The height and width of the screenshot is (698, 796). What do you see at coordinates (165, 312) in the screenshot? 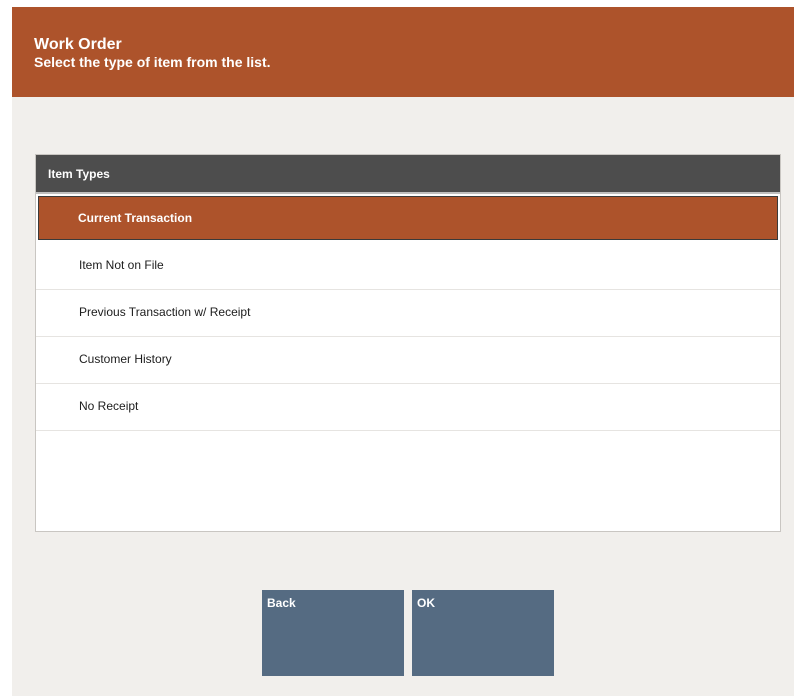
I see `list-item-label: Previous Transaction w/ Receipt` at bounding box center [165, 312].